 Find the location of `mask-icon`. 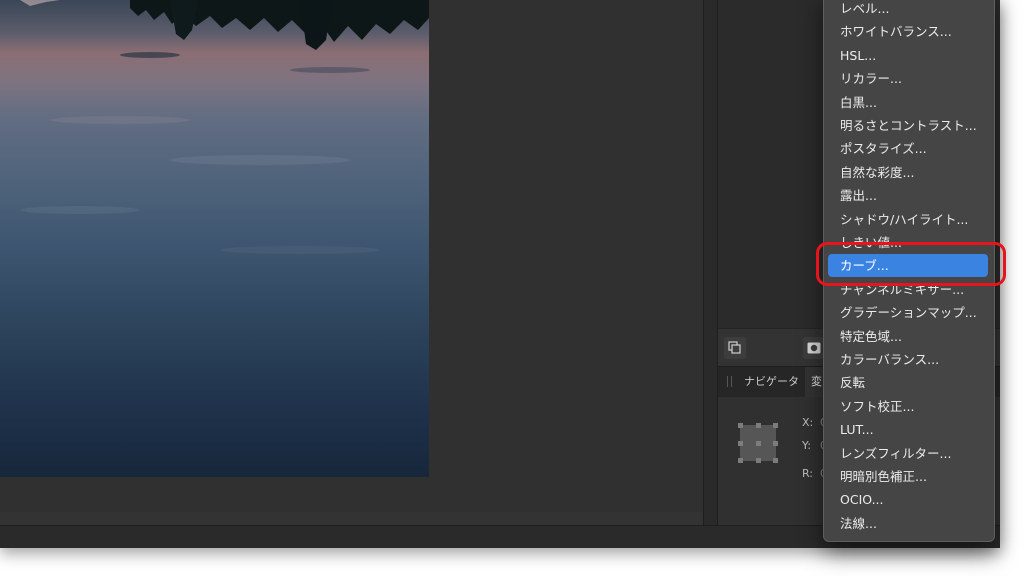

mask-icon is located at coordinates (814, 348).